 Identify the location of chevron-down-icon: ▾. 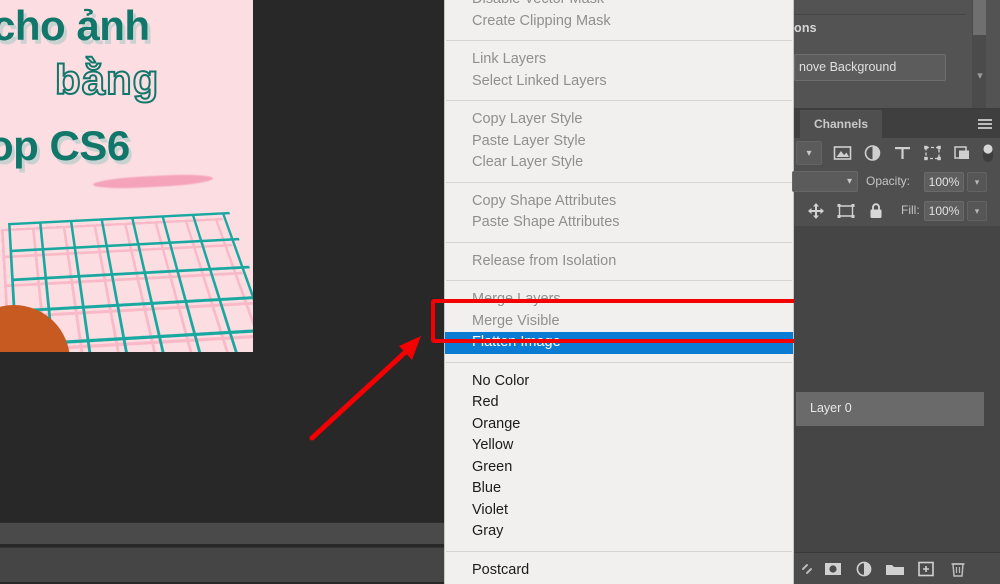
(980, 76).